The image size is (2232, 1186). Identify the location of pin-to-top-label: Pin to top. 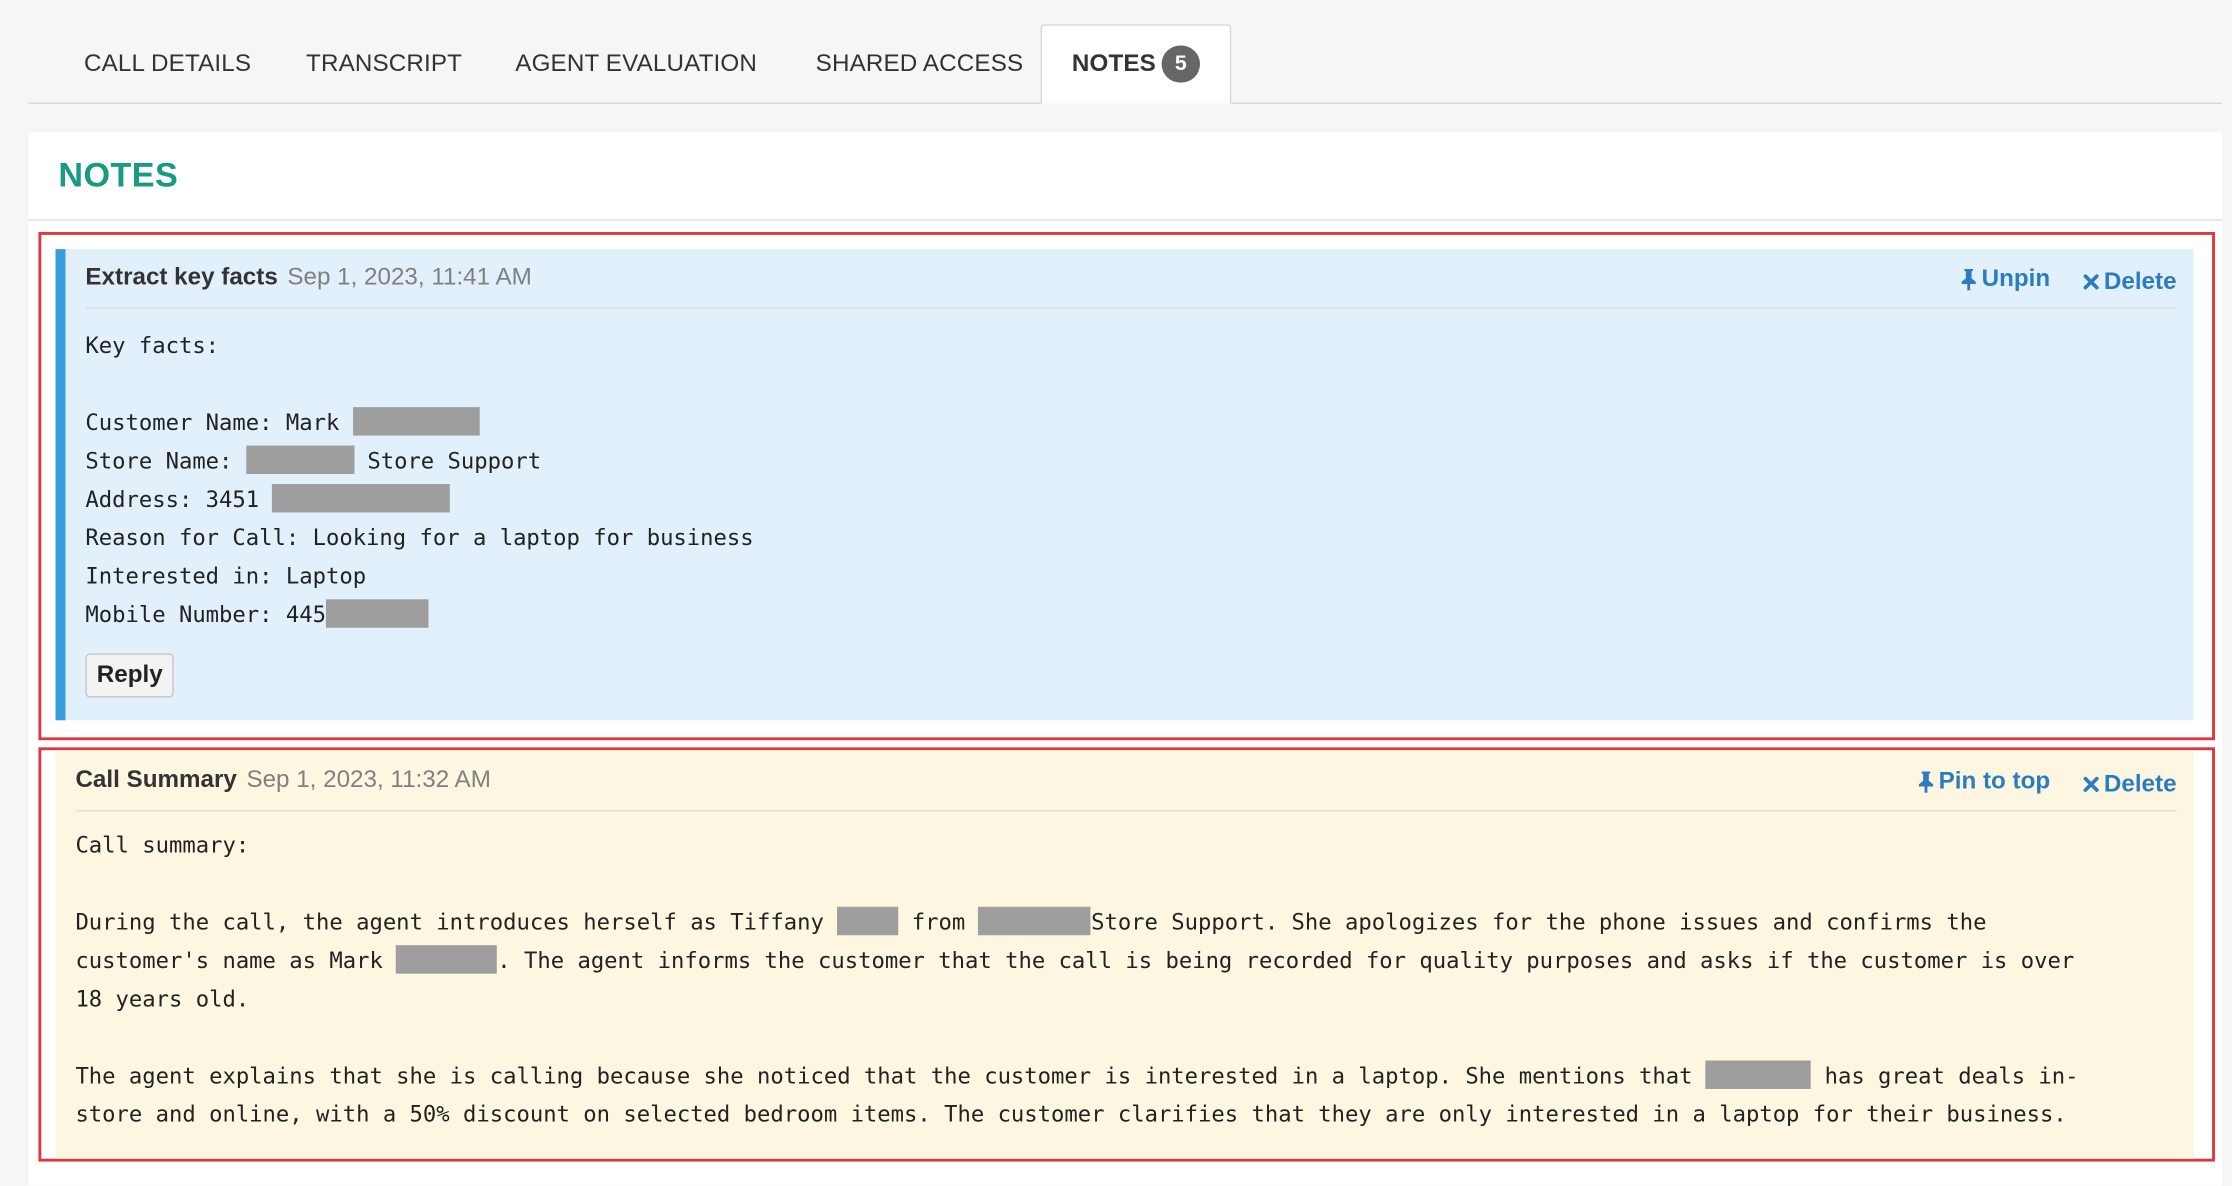
(1994, 781).